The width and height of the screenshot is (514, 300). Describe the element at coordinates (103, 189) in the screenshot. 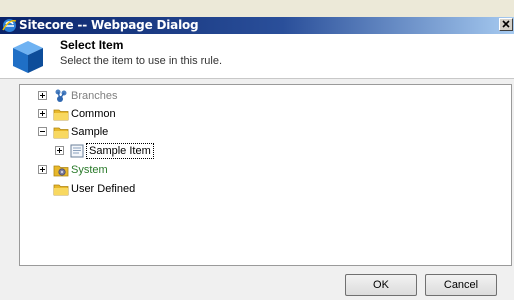

I see `tree-item-label: User Defined` at that location.